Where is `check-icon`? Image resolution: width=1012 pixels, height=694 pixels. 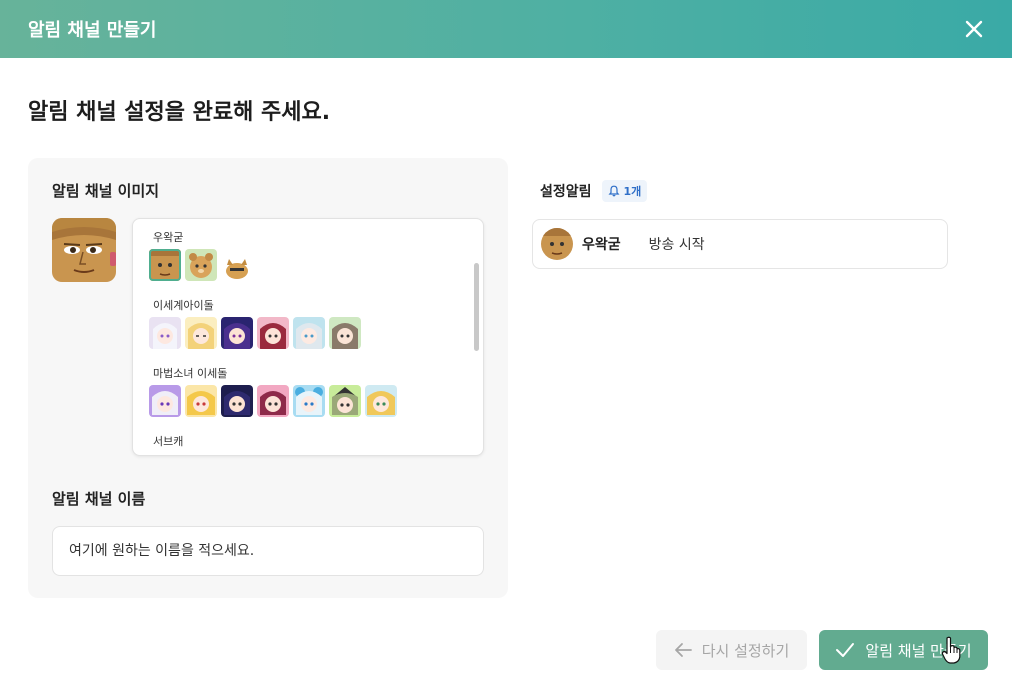
check-icon is located at coordinates (845, 650).